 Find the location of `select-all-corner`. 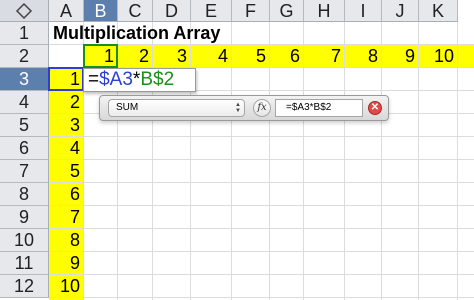

select-all-corner is located at coordinates (24, 11).